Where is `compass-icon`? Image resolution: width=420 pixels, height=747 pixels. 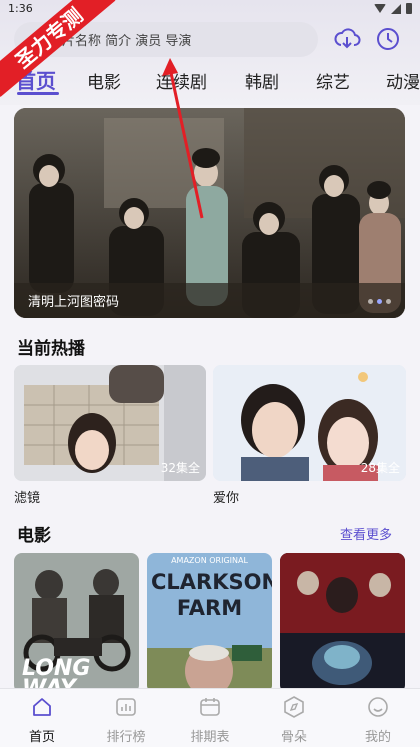
compass-icon is located at coordinates (294, 707).